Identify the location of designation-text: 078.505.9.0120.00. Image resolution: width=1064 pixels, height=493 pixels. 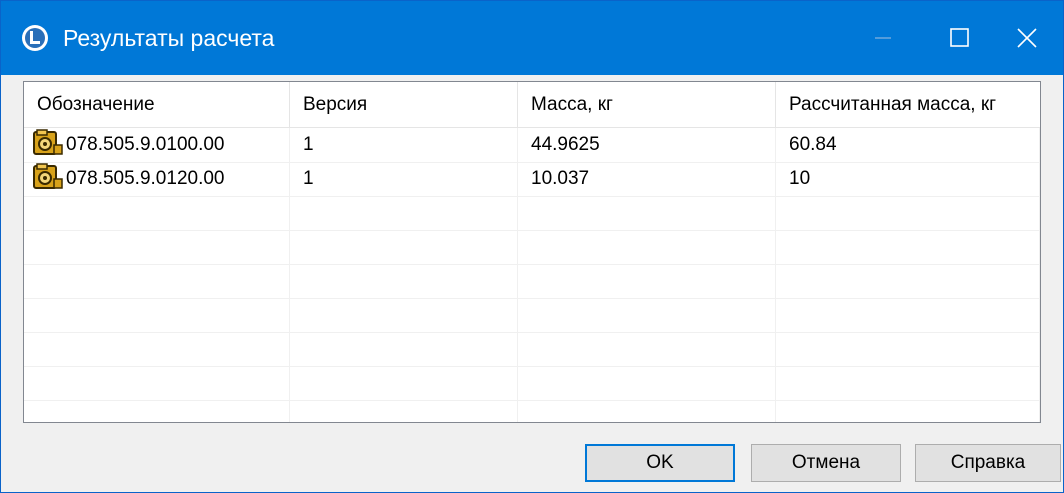
(145, 178).